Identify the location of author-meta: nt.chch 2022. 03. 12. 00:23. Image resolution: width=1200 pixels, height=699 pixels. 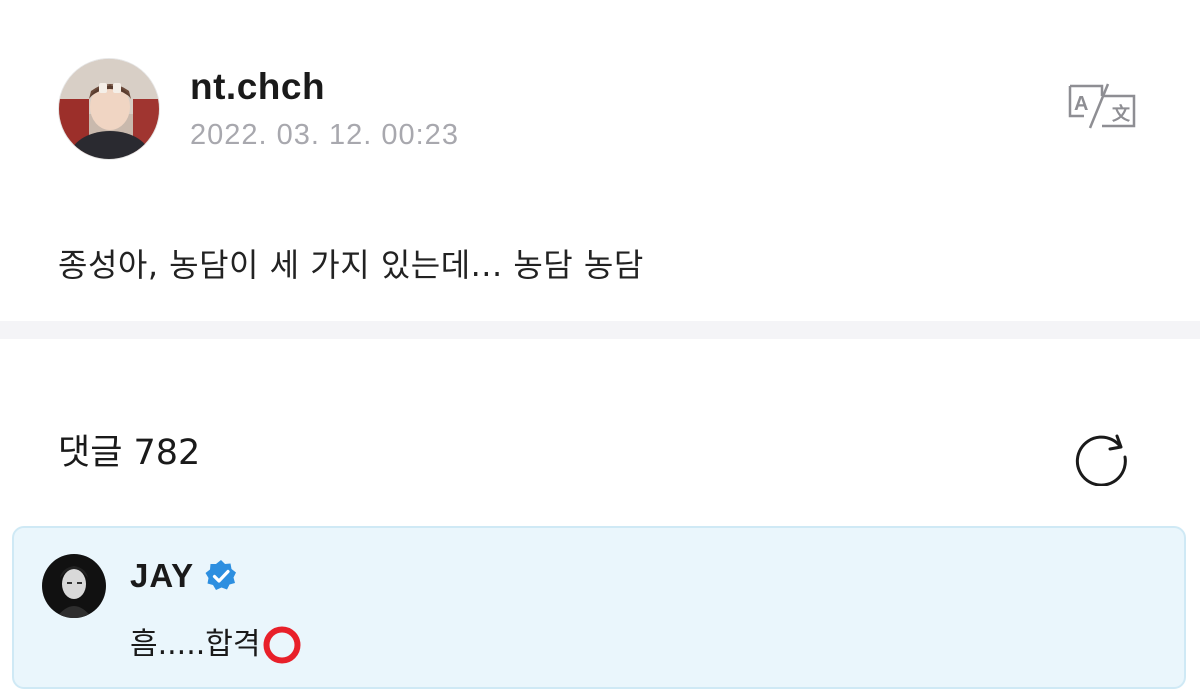
(324, 109).